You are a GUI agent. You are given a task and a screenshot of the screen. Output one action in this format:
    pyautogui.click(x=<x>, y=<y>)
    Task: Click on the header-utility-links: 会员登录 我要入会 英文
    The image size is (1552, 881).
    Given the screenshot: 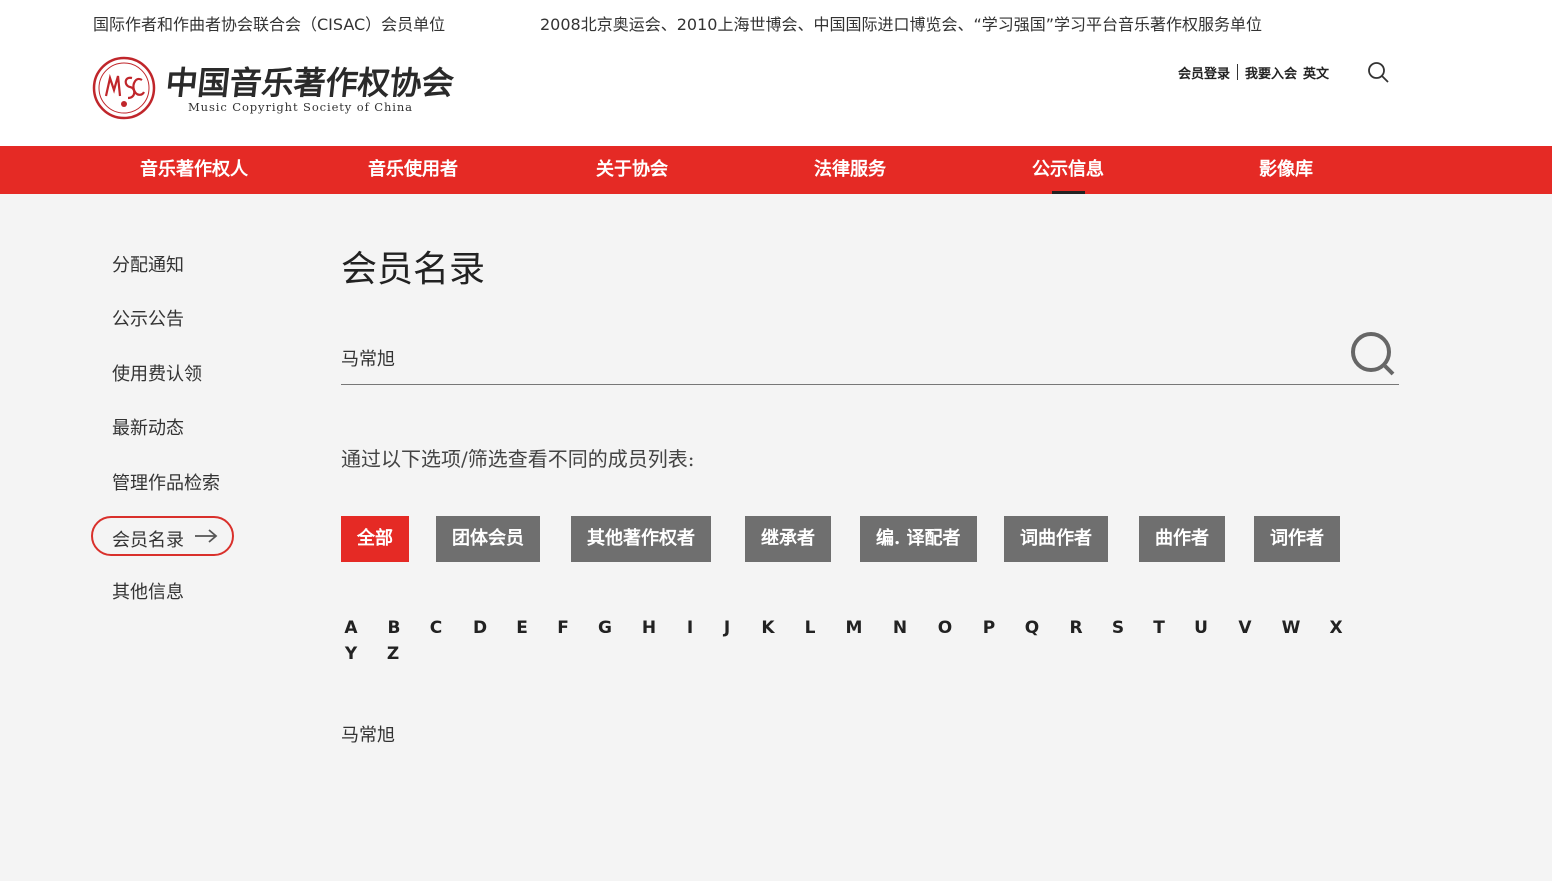 What is the action you would take?
    pyautogui.click(x=1253, y=72)
    